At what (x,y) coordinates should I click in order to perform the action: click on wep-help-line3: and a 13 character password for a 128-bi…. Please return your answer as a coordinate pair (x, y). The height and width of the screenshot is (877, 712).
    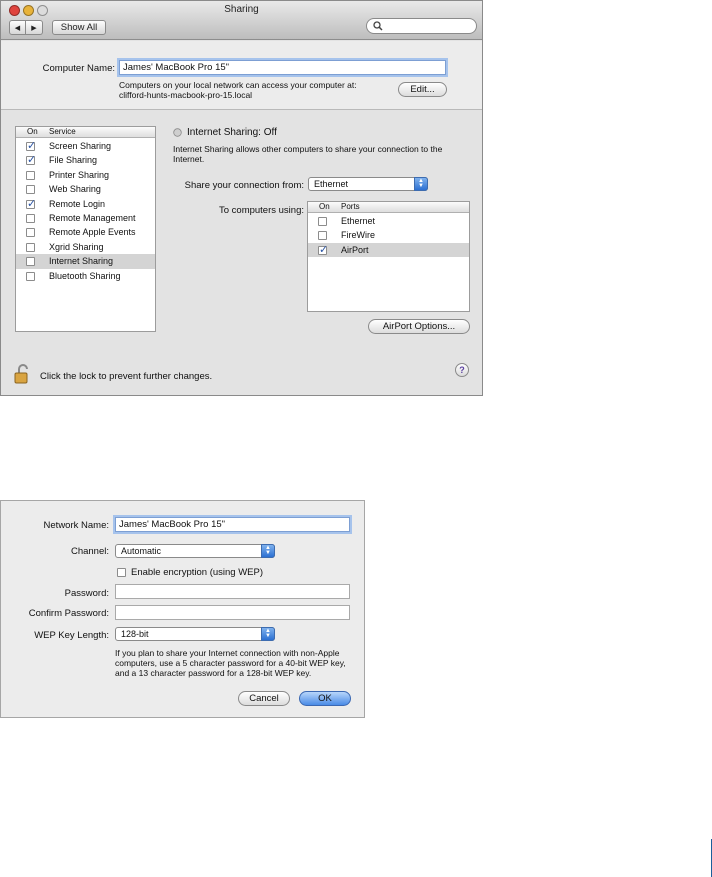
    Looking at the image, I should click on (213, 673).